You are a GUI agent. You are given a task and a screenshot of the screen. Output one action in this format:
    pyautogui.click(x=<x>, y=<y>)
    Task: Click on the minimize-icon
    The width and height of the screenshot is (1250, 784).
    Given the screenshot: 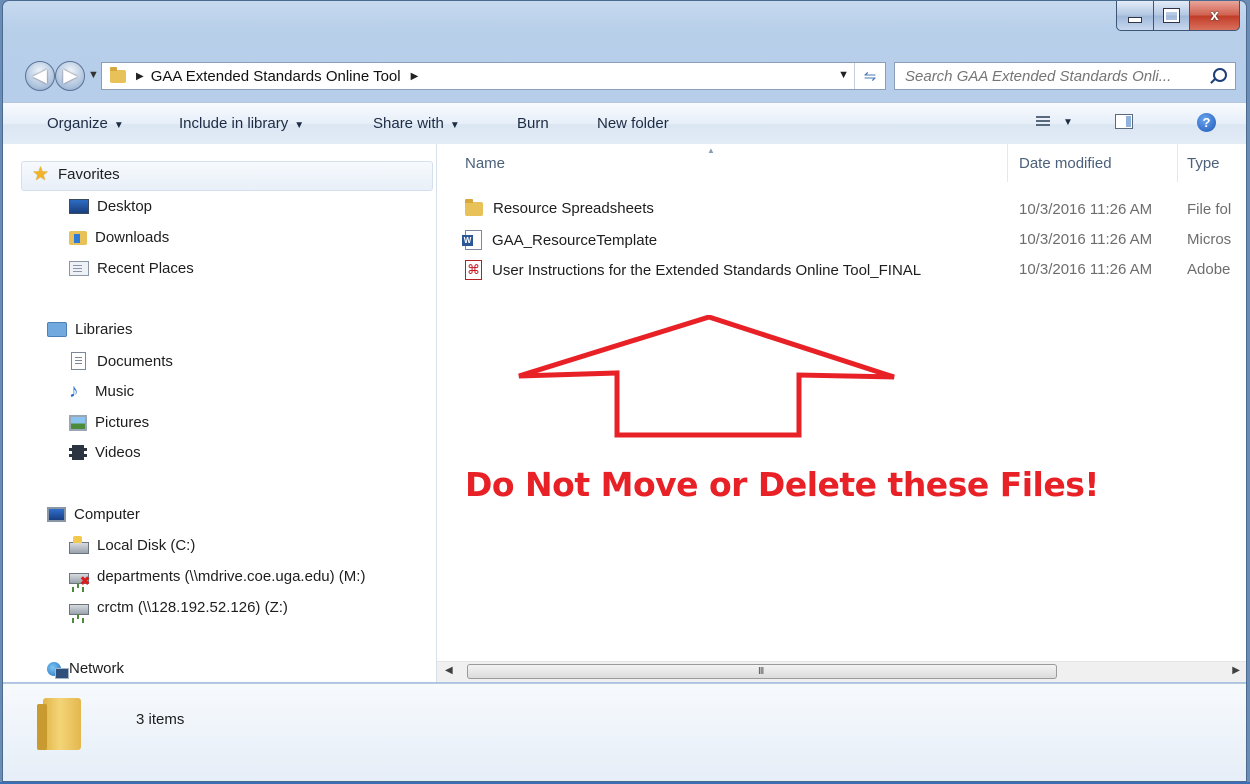 What is the action you would take?
    pyautogui.click(x=1135, y=19)
    